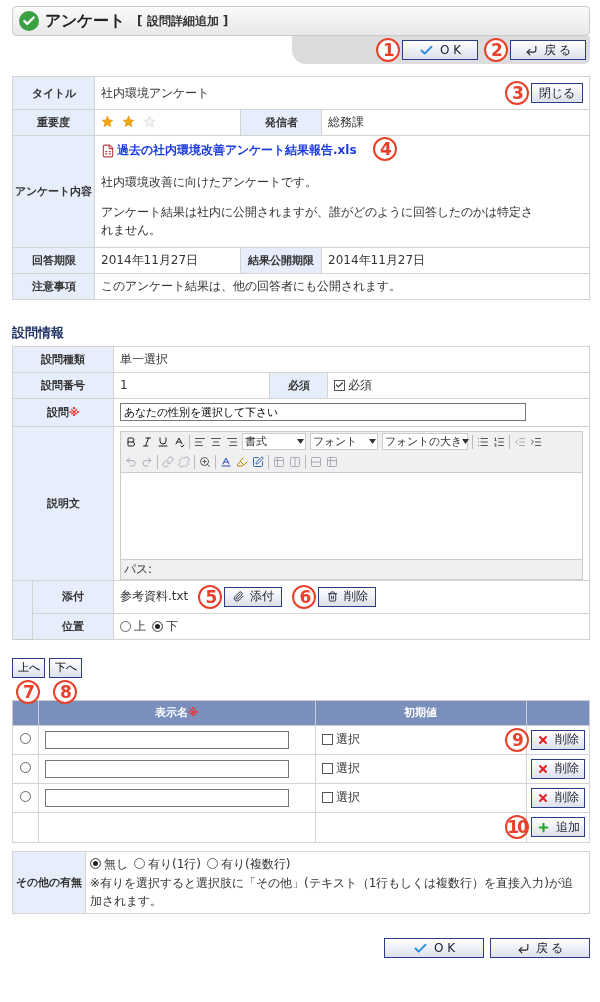  What do you see at coordinates (344, 441) in the screenshot?
I see `editor-dropdown: フォント` at bounding box center [344, 441].